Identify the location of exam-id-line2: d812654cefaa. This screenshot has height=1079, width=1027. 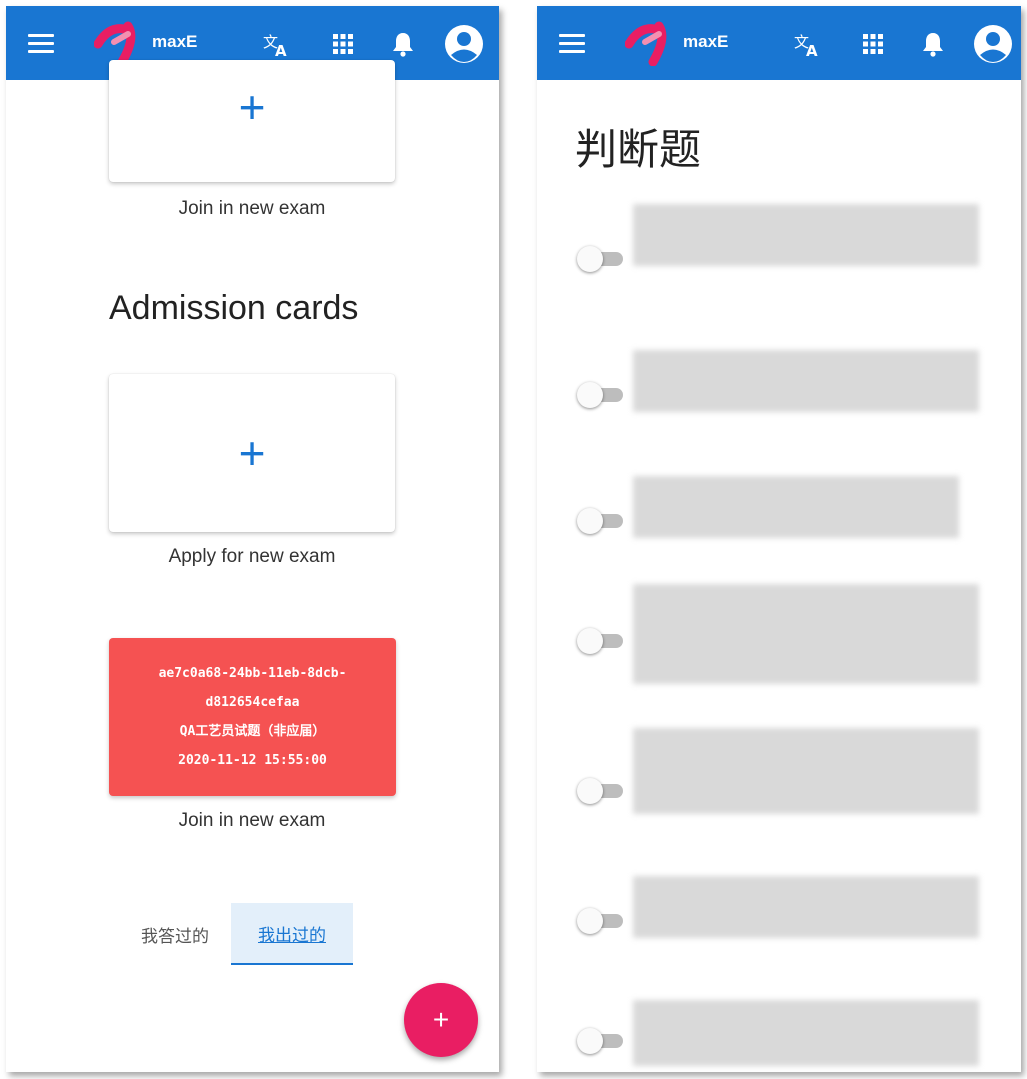
(252, 702).